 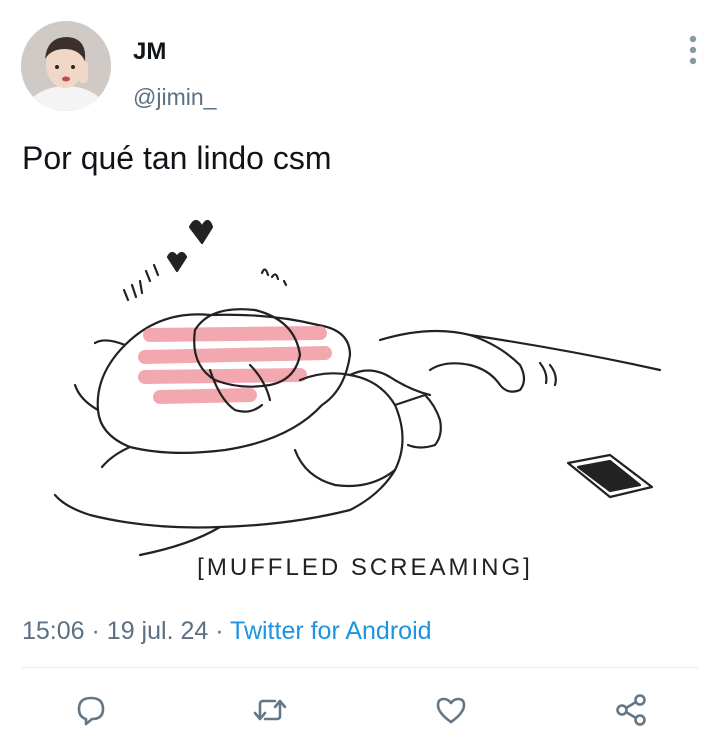 I want to click on tweet-date: 19 jul. 24, so click(x=157, y=631).